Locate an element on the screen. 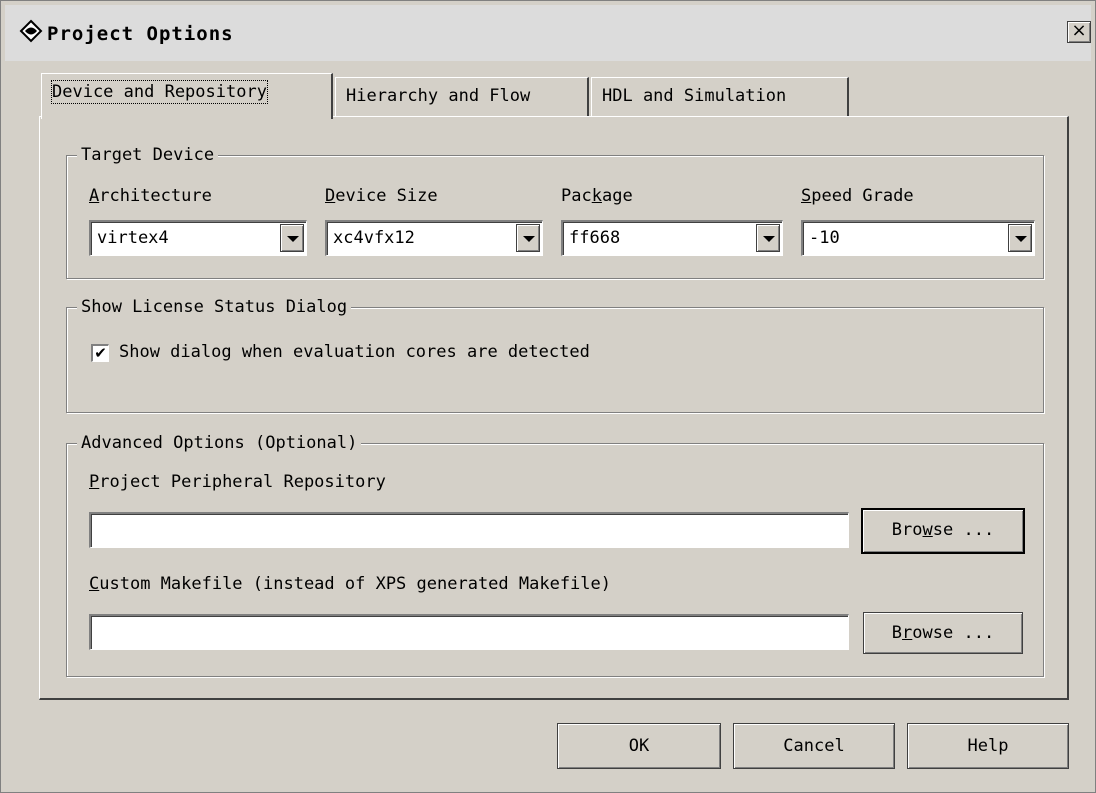  package-label: Package is located at coordinates (597, 196).